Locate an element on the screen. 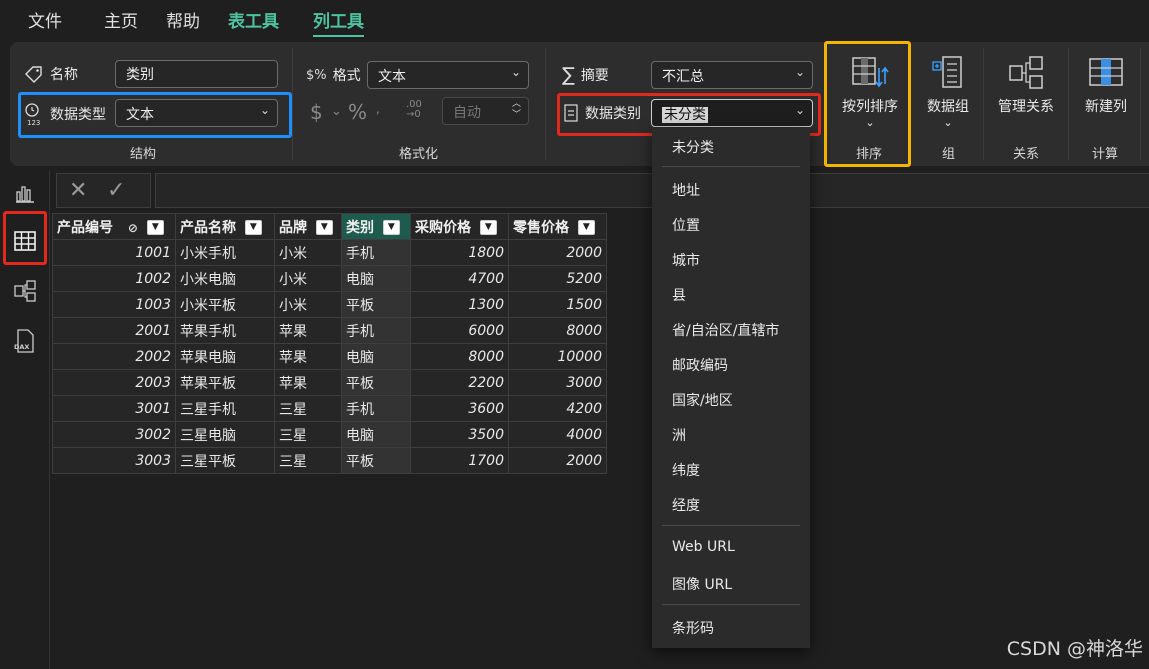 This screenshot has height=669, width=1149. table-cell: 1700 is located at coordinates (459, 460).